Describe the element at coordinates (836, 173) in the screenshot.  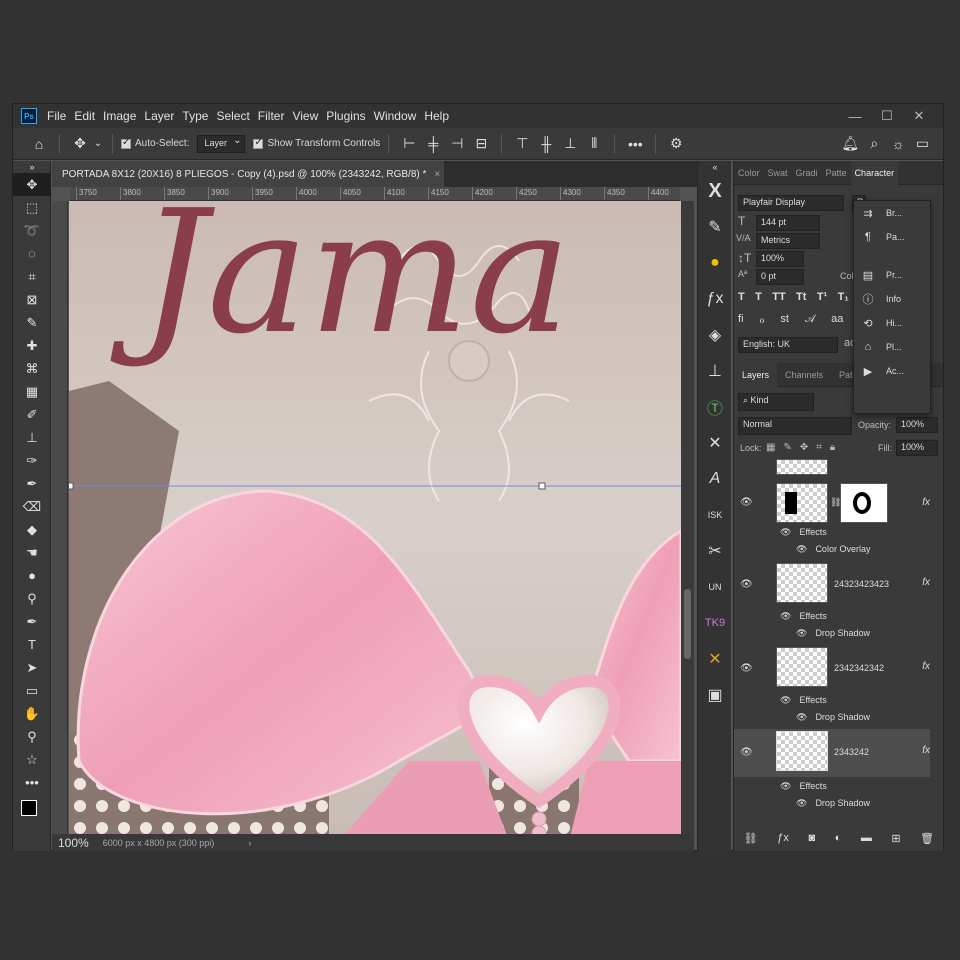
I see `tab-patterns: Patte` at that location.